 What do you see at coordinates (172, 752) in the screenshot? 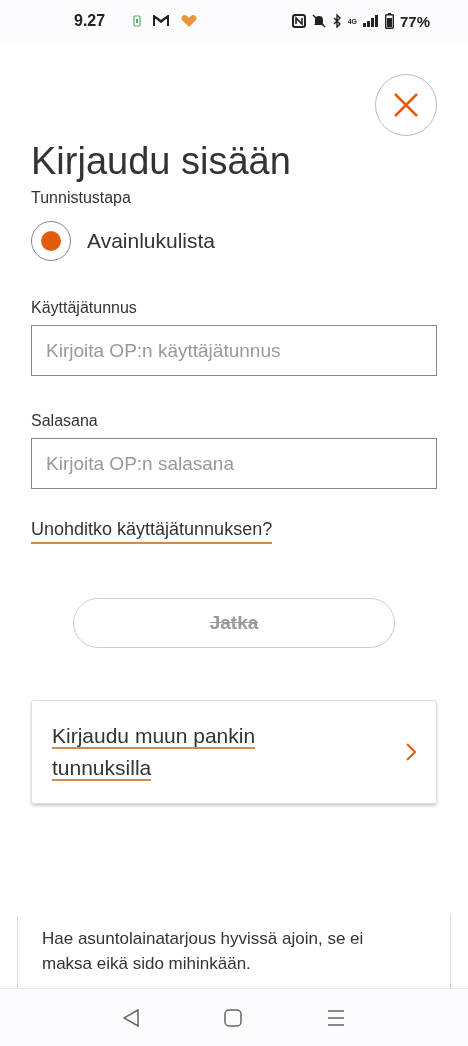
I see `other-bank-link: Kirjaudu muun pankin tunnuksilla` at bounding box center [172, 752].